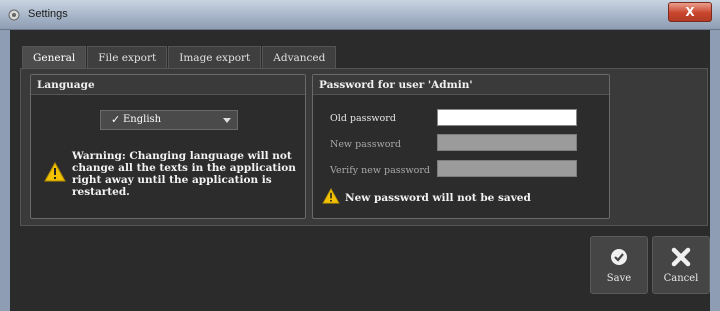 The height and width of the screenshot is (311, 720). I want to click on window-frame-right, so click(715, 170).